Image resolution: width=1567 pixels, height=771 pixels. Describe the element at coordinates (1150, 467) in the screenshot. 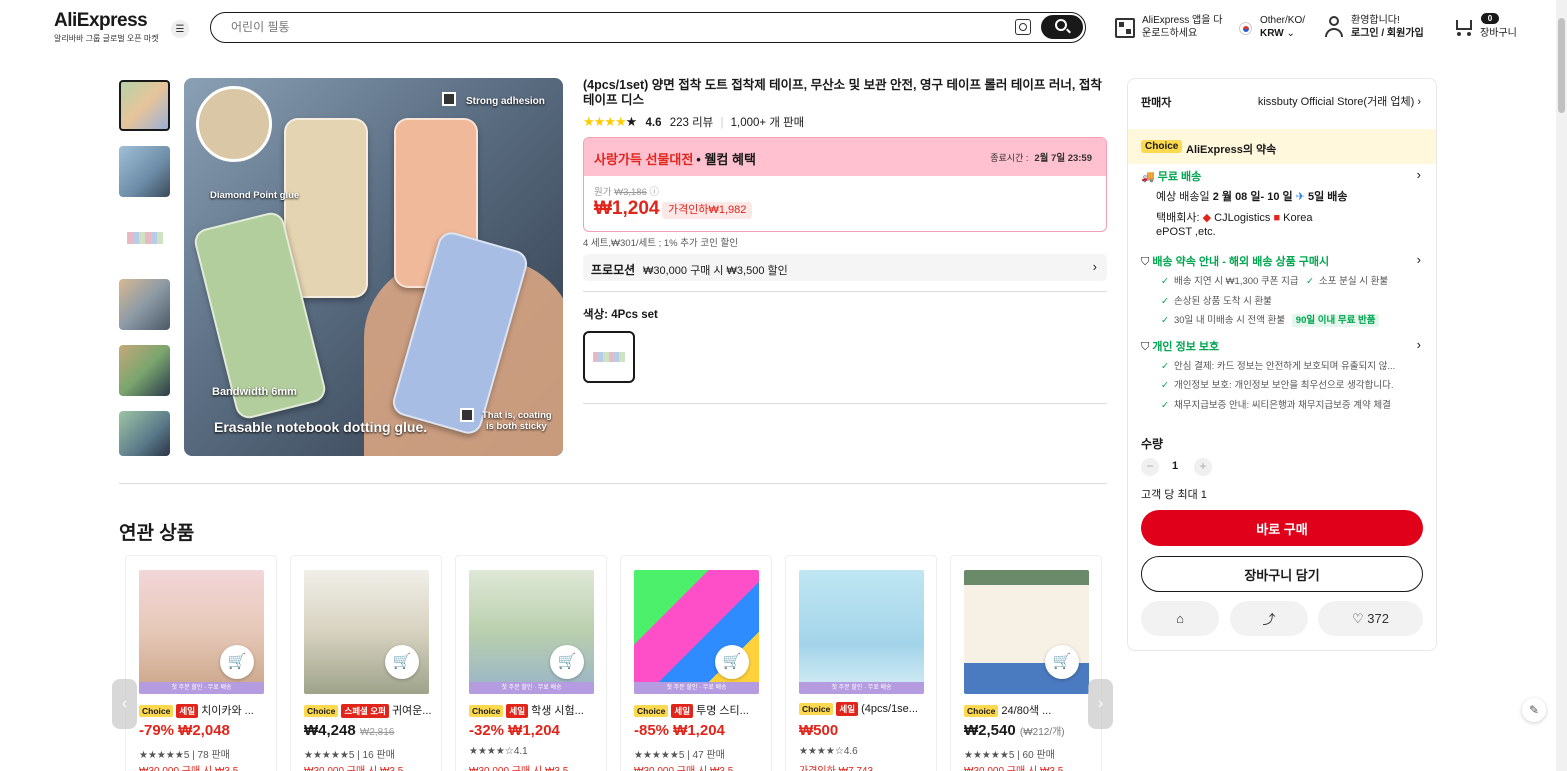

I see `quantity-minus-button: −` at that location.